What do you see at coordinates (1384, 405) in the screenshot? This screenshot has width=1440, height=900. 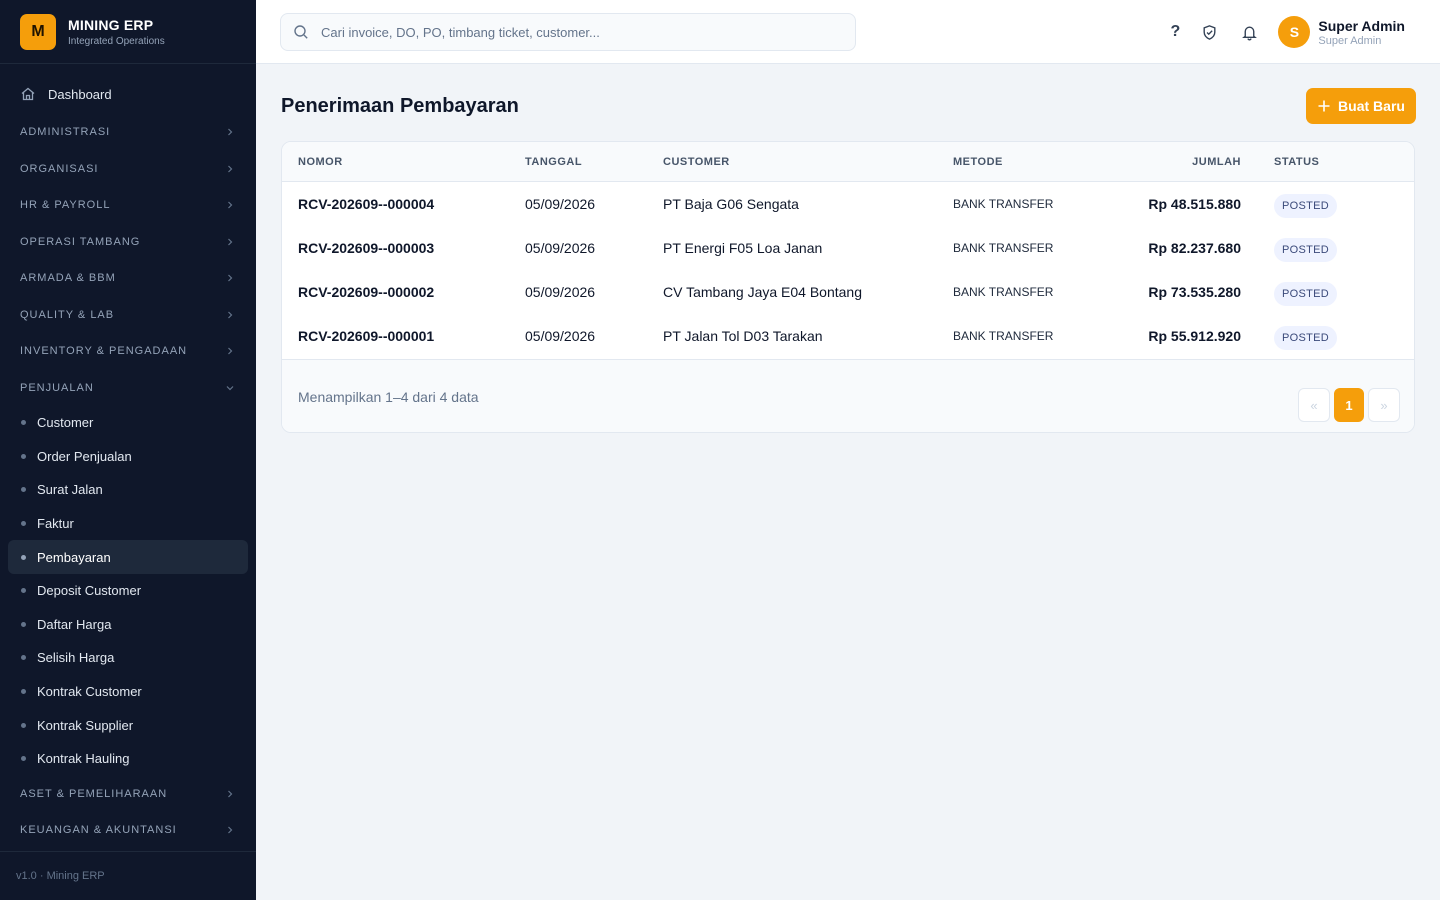 I see `pagination-next: »` at bounding box center [1384, 405].